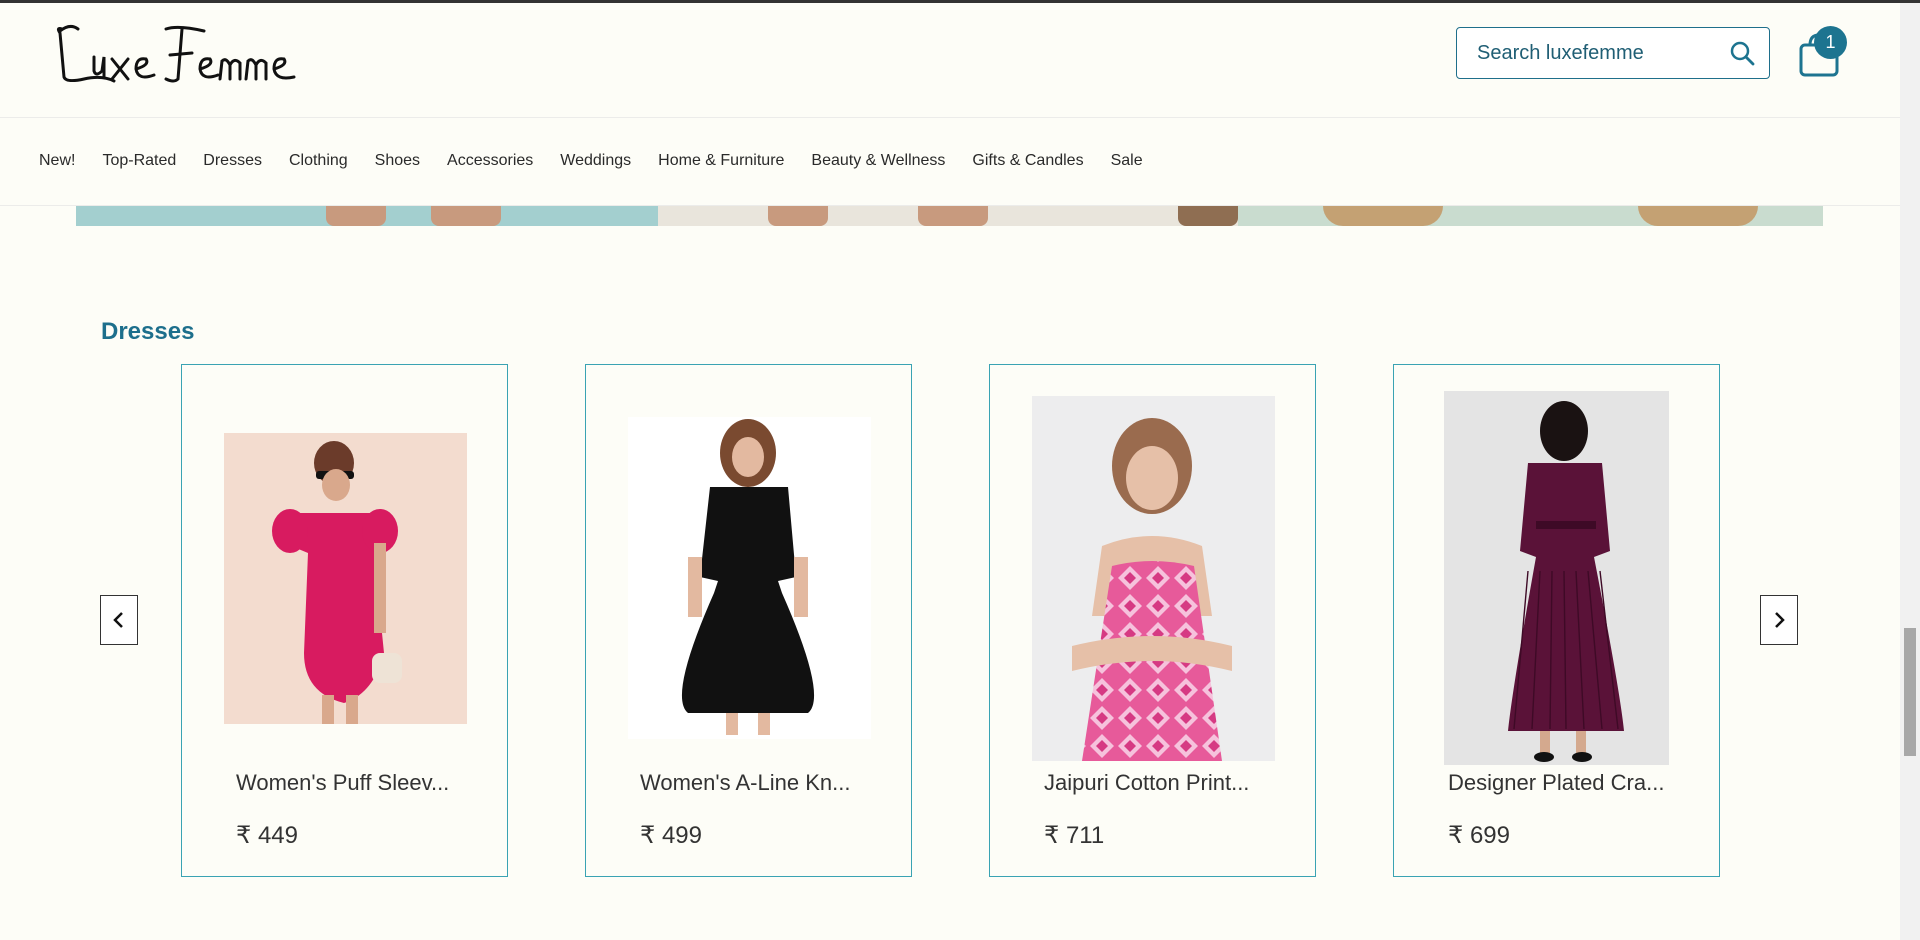  I want to click on product-price: ₹ 711, so click(1074, 835).